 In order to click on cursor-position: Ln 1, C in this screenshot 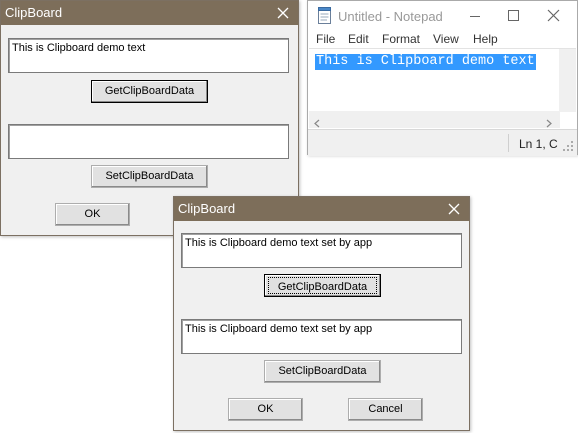, I will do `click(538, 144)`.